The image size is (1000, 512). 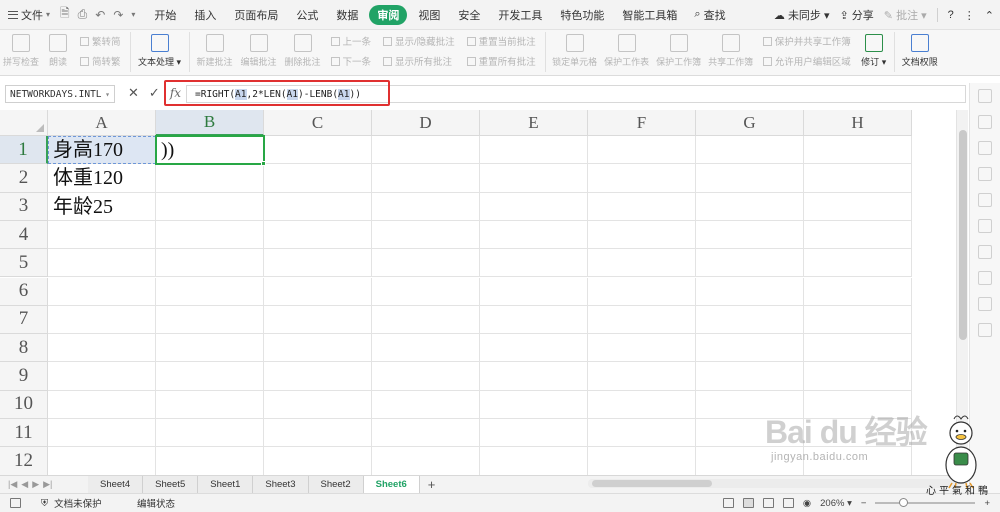 What do you see at coordinates (24, 206) in the screenshot?
I see `row-header-3: 3` at bounding box center [24, 206].